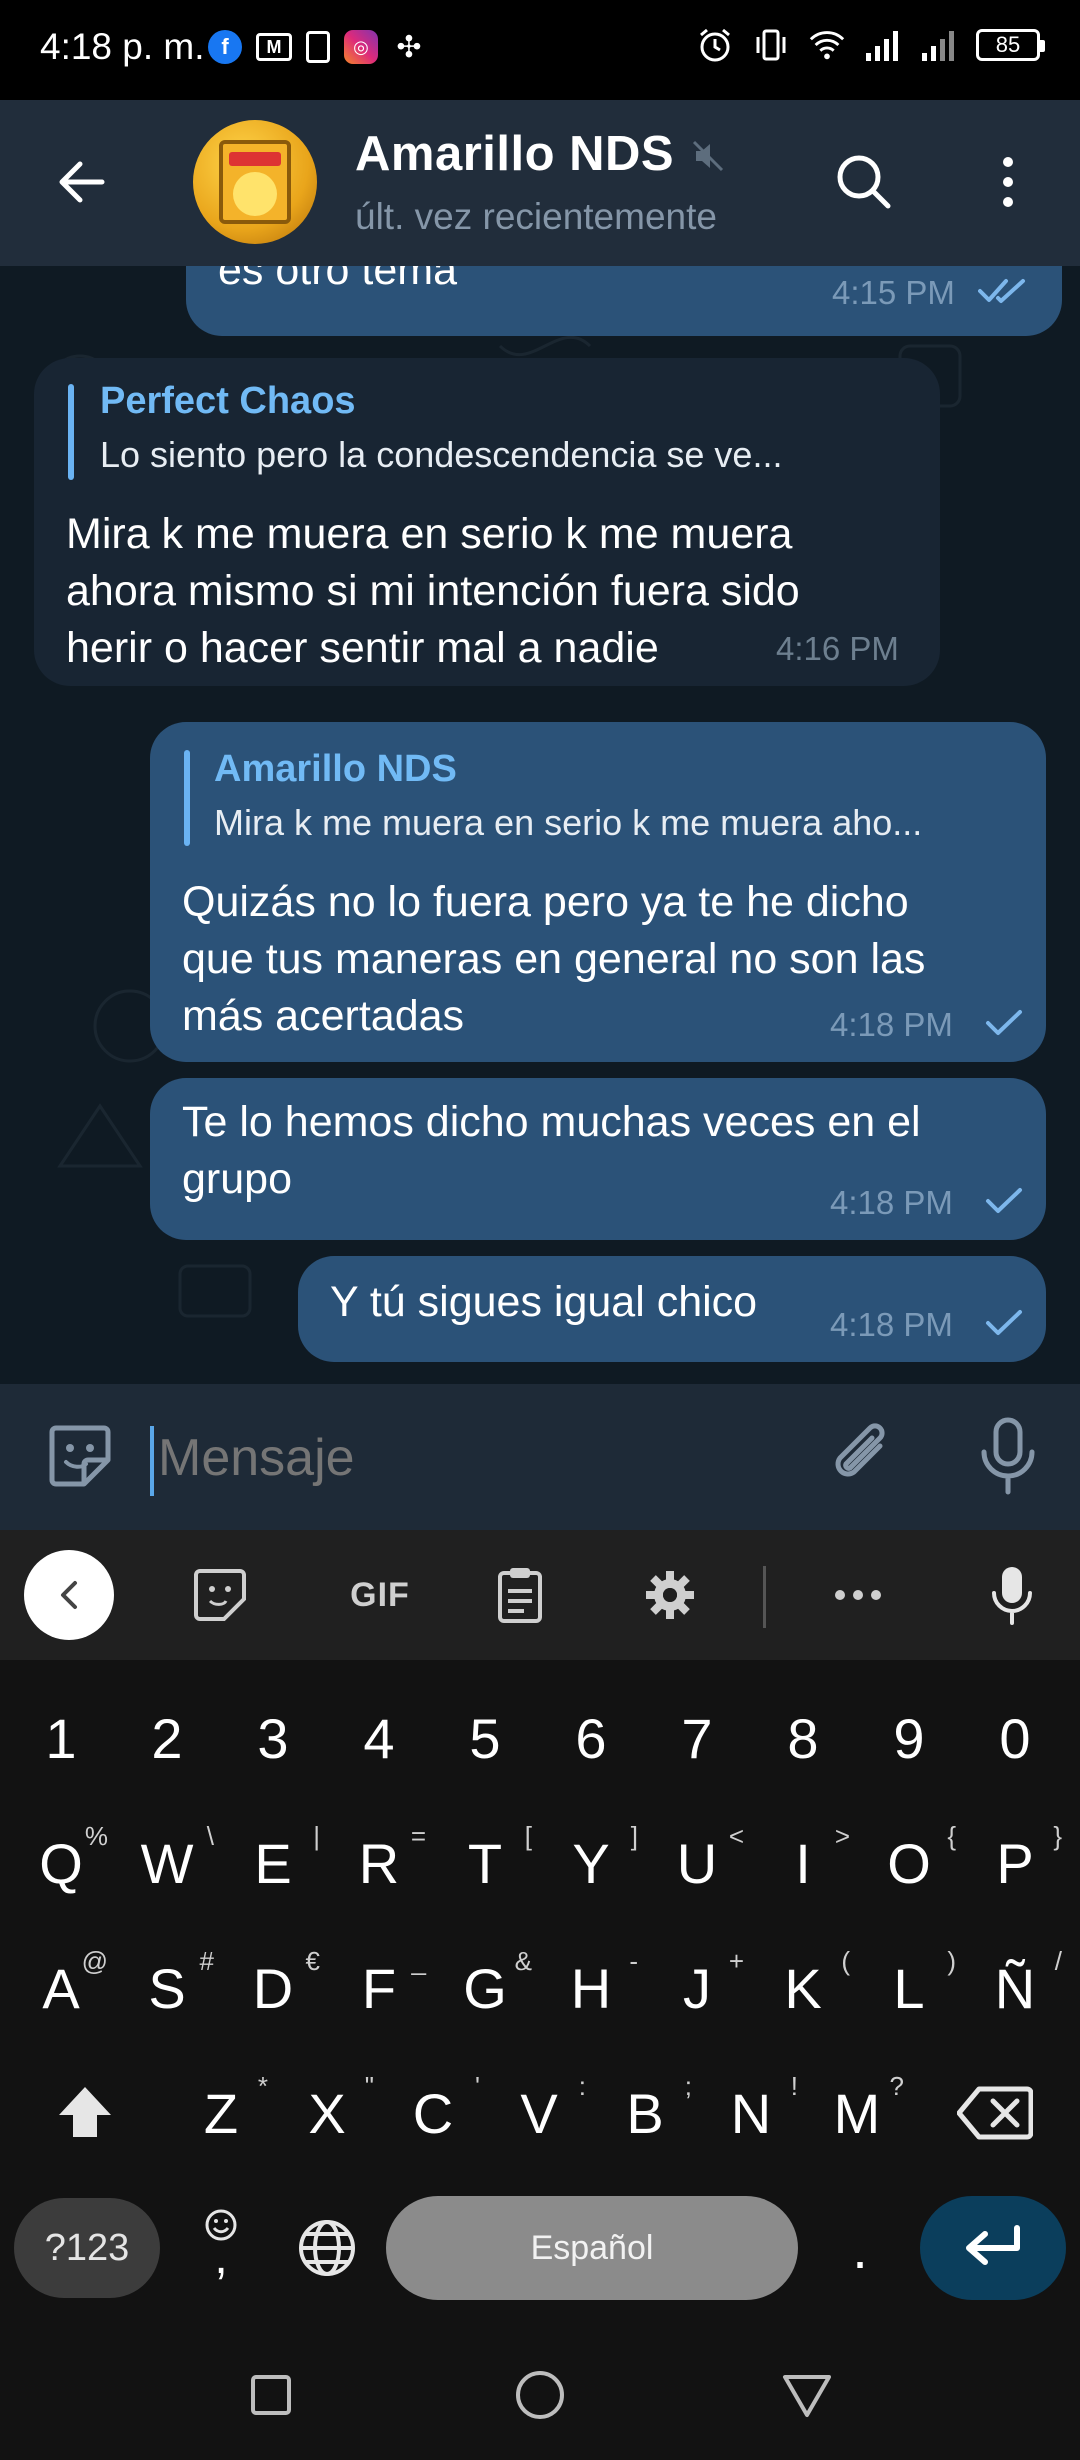 This screenshot has height=2460, width=1080. I want to click on key-enye: Ñ /, so click(1015, 1988).